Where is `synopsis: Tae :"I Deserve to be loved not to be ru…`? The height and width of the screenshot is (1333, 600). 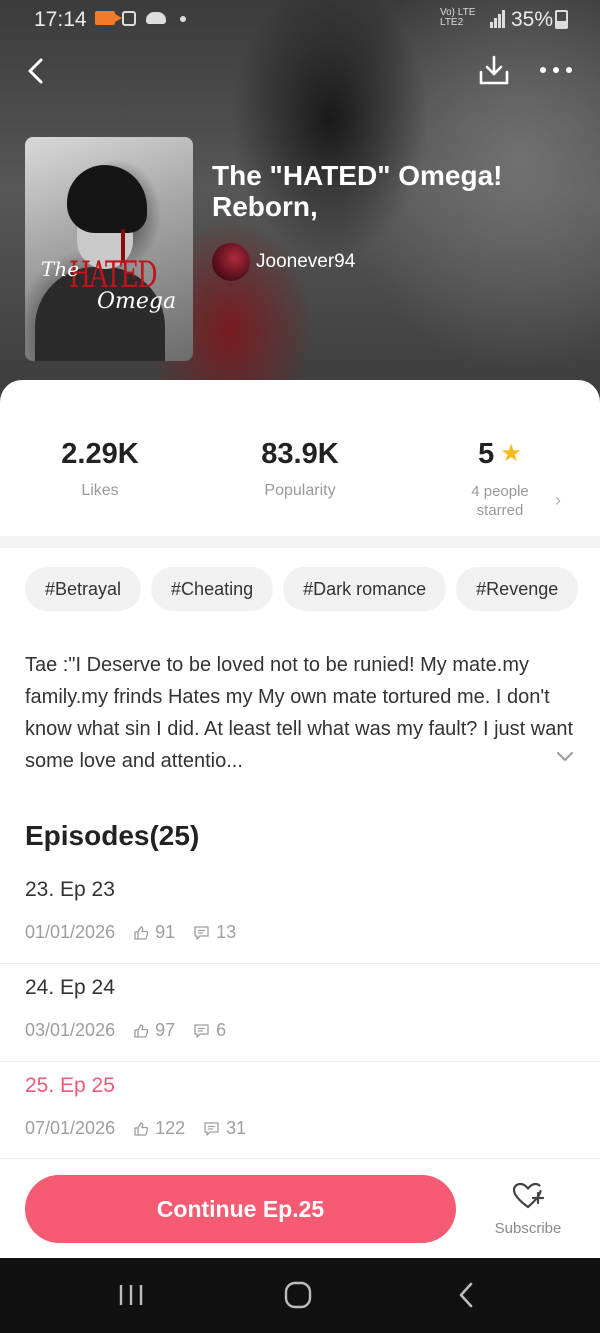 synopsis: Tae :"I Deserve to be loved not to be ru… is located at coordinates (302, 713).